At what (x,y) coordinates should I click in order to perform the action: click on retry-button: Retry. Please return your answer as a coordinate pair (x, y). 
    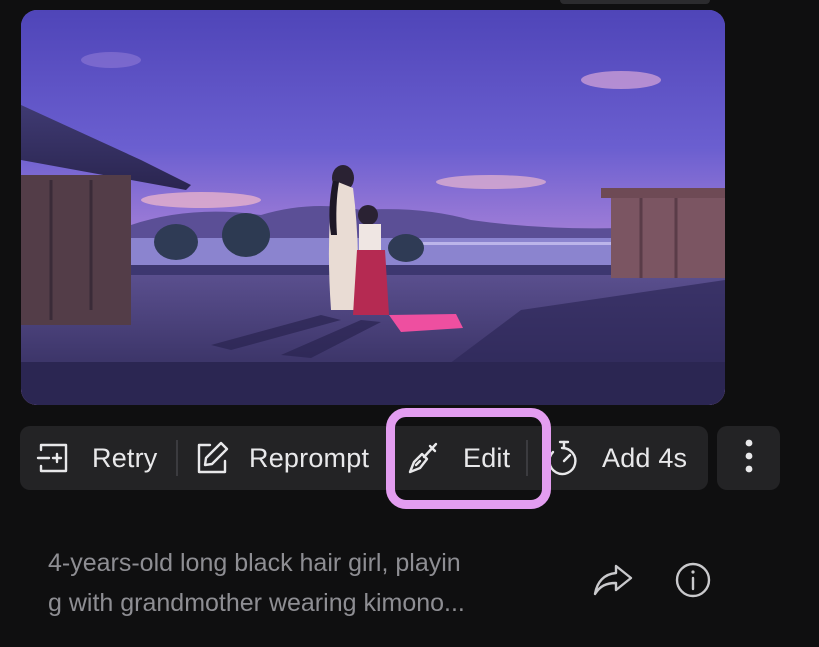
    Looking at the image, I should click on (97, 458).